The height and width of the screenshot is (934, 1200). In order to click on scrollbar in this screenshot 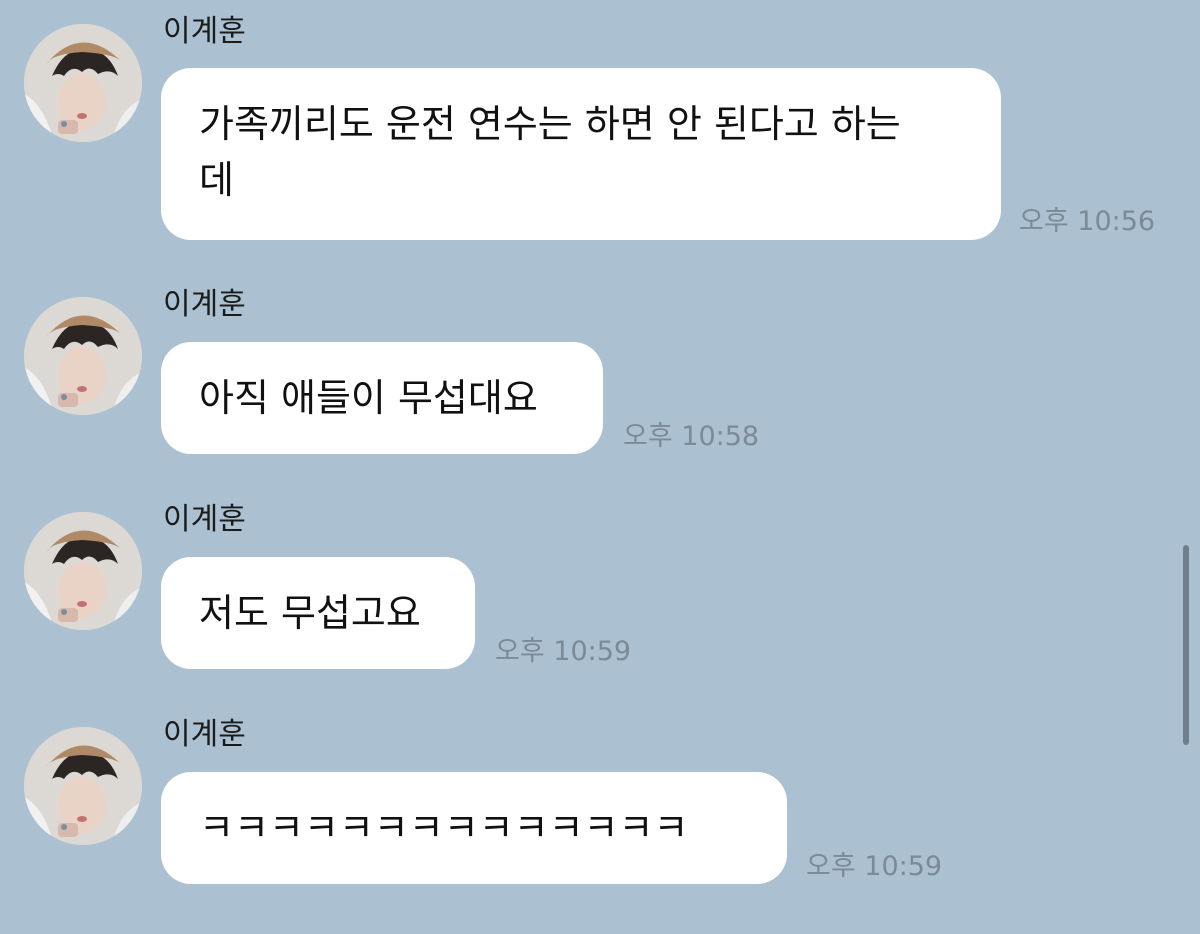, I will do `click(1186, 645)`.